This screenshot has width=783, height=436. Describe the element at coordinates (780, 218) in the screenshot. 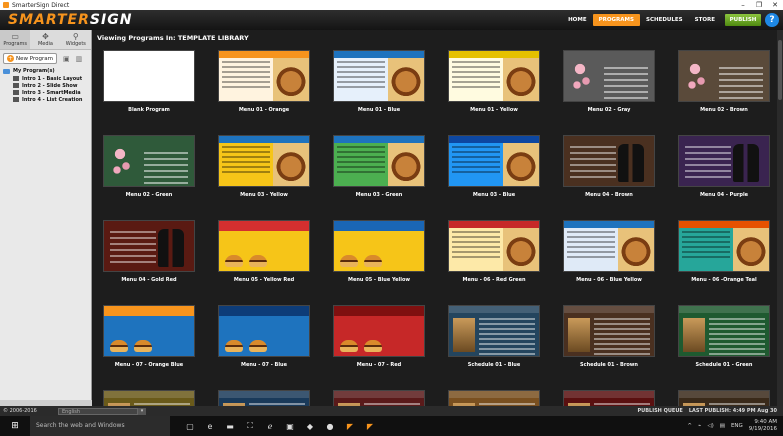

I see `vertical-scrollbar` at that location.